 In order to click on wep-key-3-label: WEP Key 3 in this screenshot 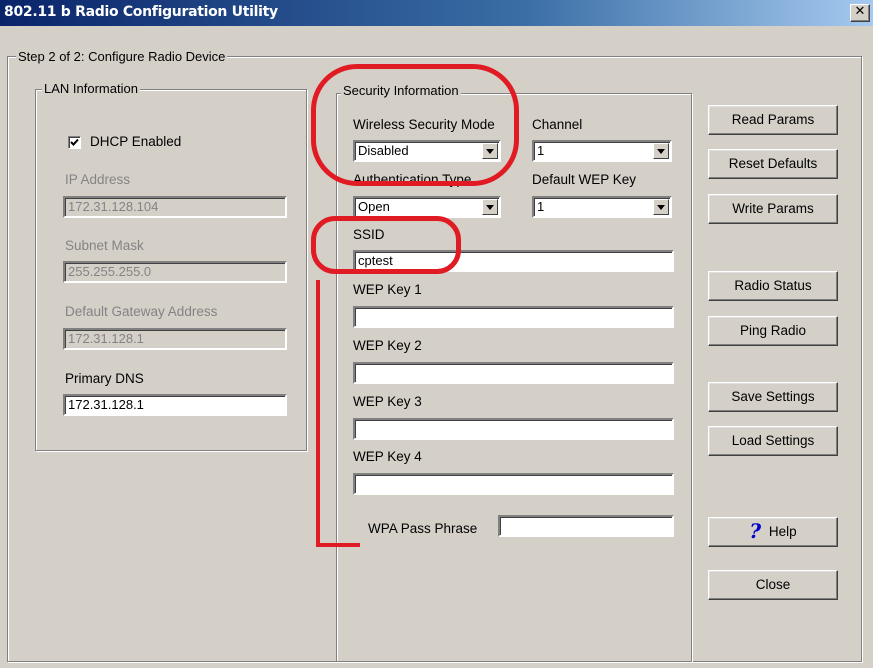, I will do `click(387, 401)`.